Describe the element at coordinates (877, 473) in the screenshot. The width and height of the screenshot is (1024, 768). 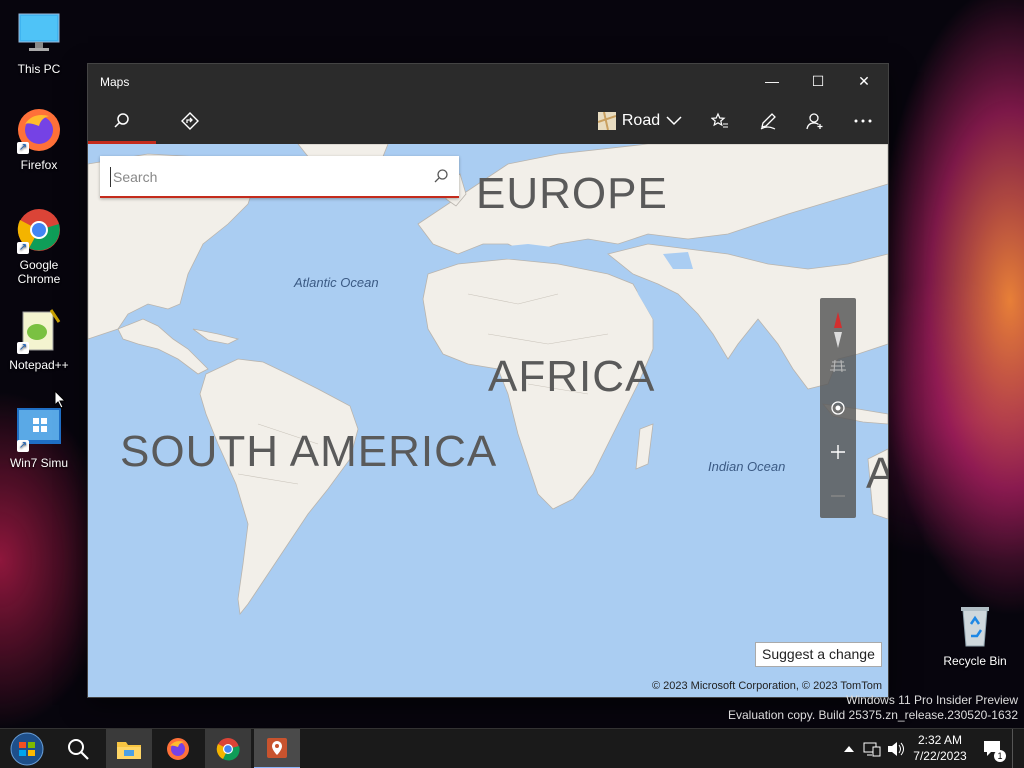
I see `continent-label-australia: AU` at that location.